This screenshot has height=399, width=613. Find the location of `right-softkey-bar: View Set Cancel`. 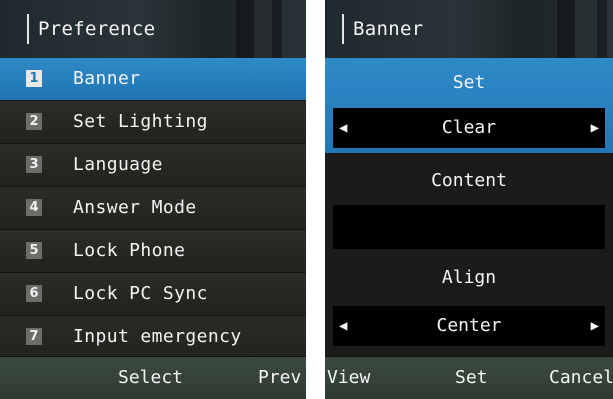

right-softkey-bar: View Set Cancel is located at coordinates (469, 377).